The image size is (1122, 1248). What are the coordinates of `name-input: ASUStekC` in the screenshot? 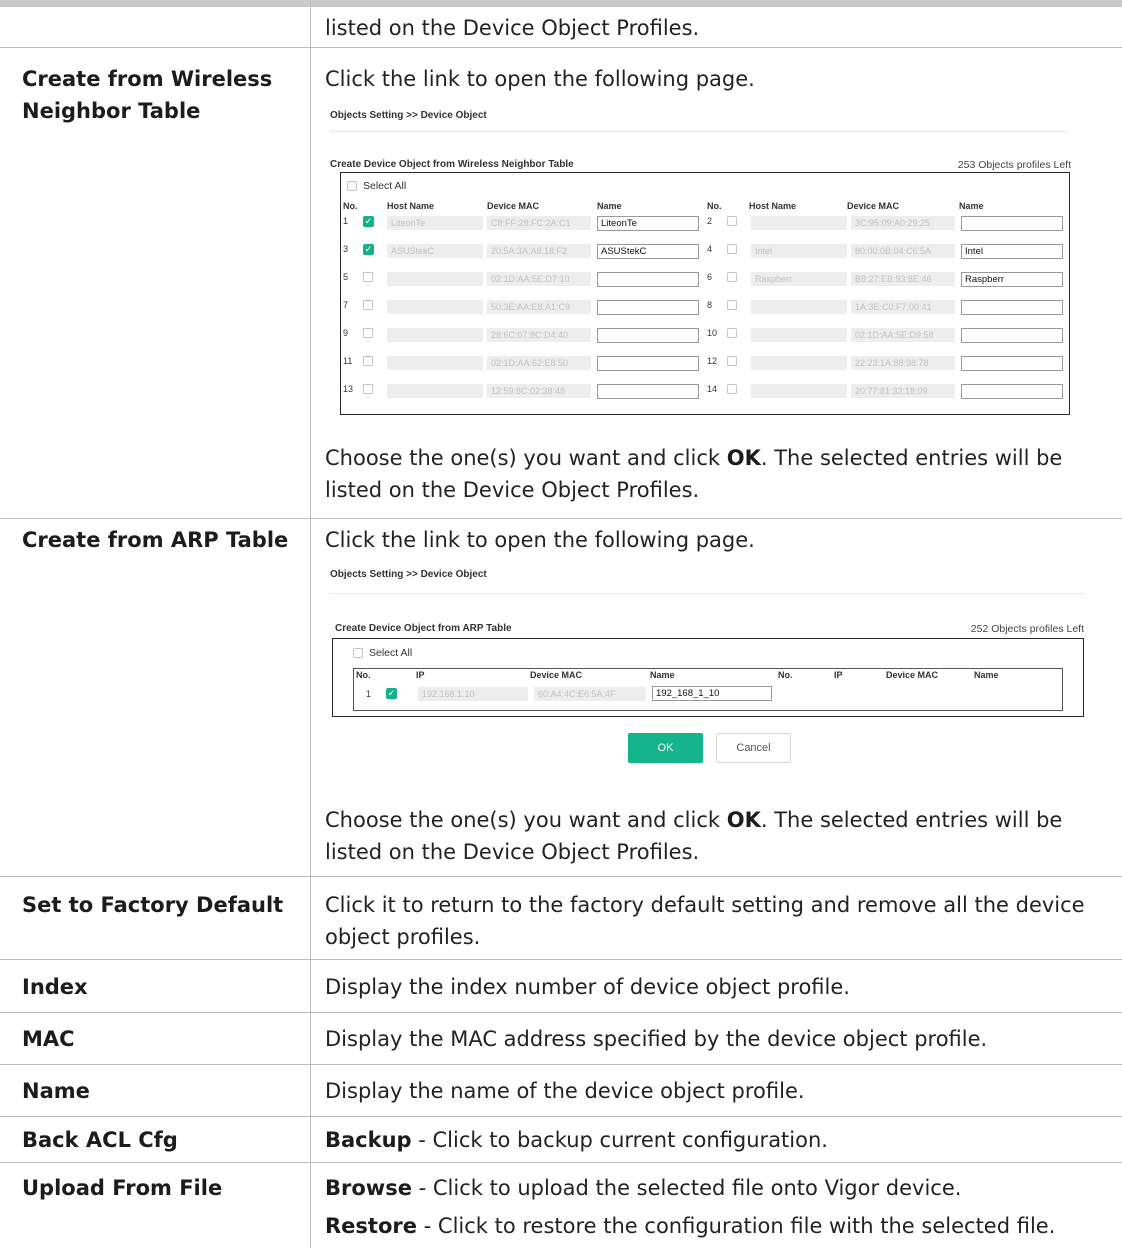 It's located at (648, 251).